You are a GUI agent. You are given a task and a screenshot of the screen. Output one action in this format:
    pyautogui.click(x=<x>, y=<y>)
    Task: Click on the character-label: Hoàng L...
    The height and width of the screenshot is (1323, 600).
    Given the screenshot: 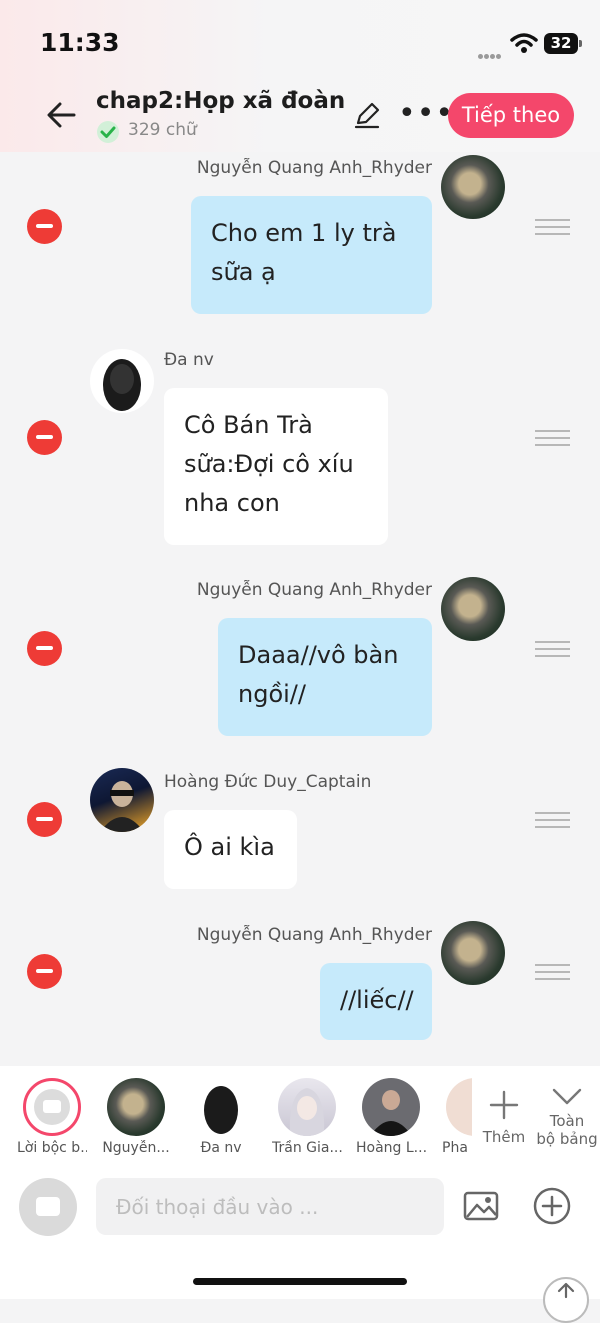 What is the action you would take?
    pyautogui.click(x=391, y=1148)
    